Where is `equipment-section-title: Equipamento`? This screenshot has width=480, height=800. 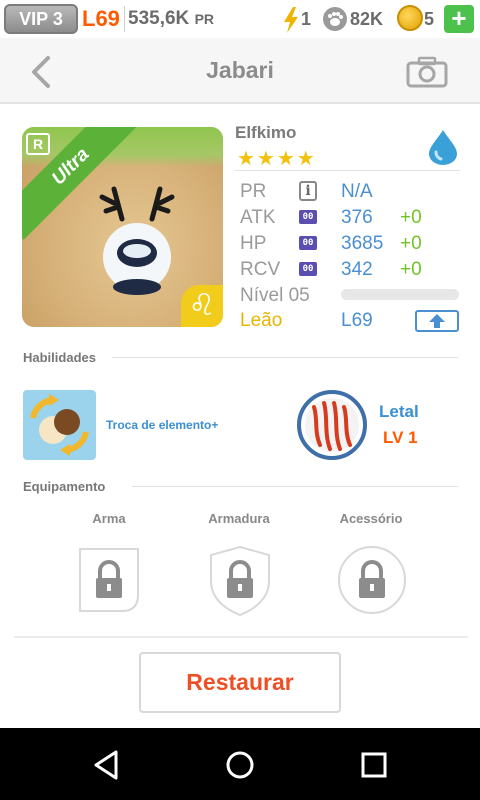
equipment-section-title: Equipamento is located at coordinates (64, 486).